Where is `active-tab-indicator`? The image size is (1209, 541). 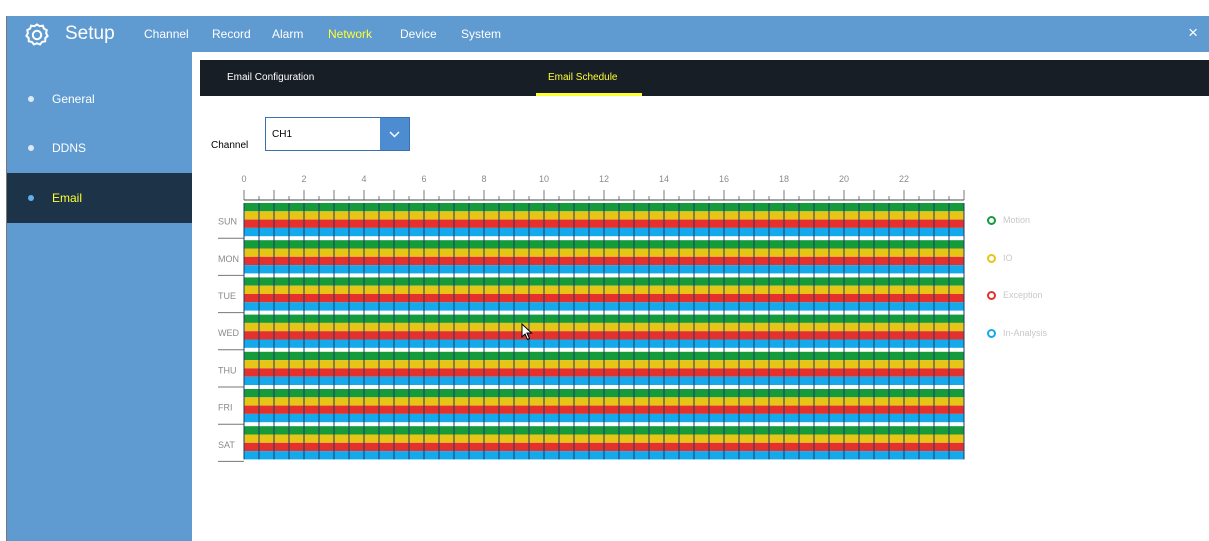
active-tab-indicator is located at coordinates (589, 94).